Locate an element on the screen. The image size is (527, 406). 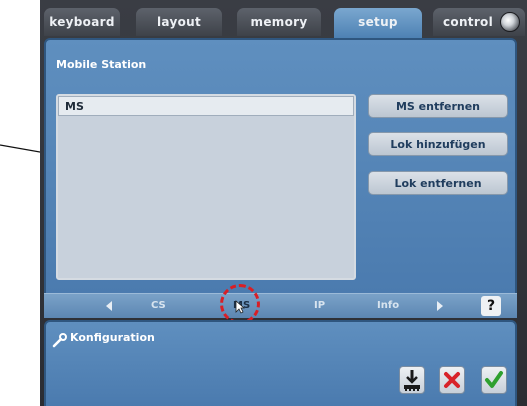
import-icon is located at coordinates (412, 380).